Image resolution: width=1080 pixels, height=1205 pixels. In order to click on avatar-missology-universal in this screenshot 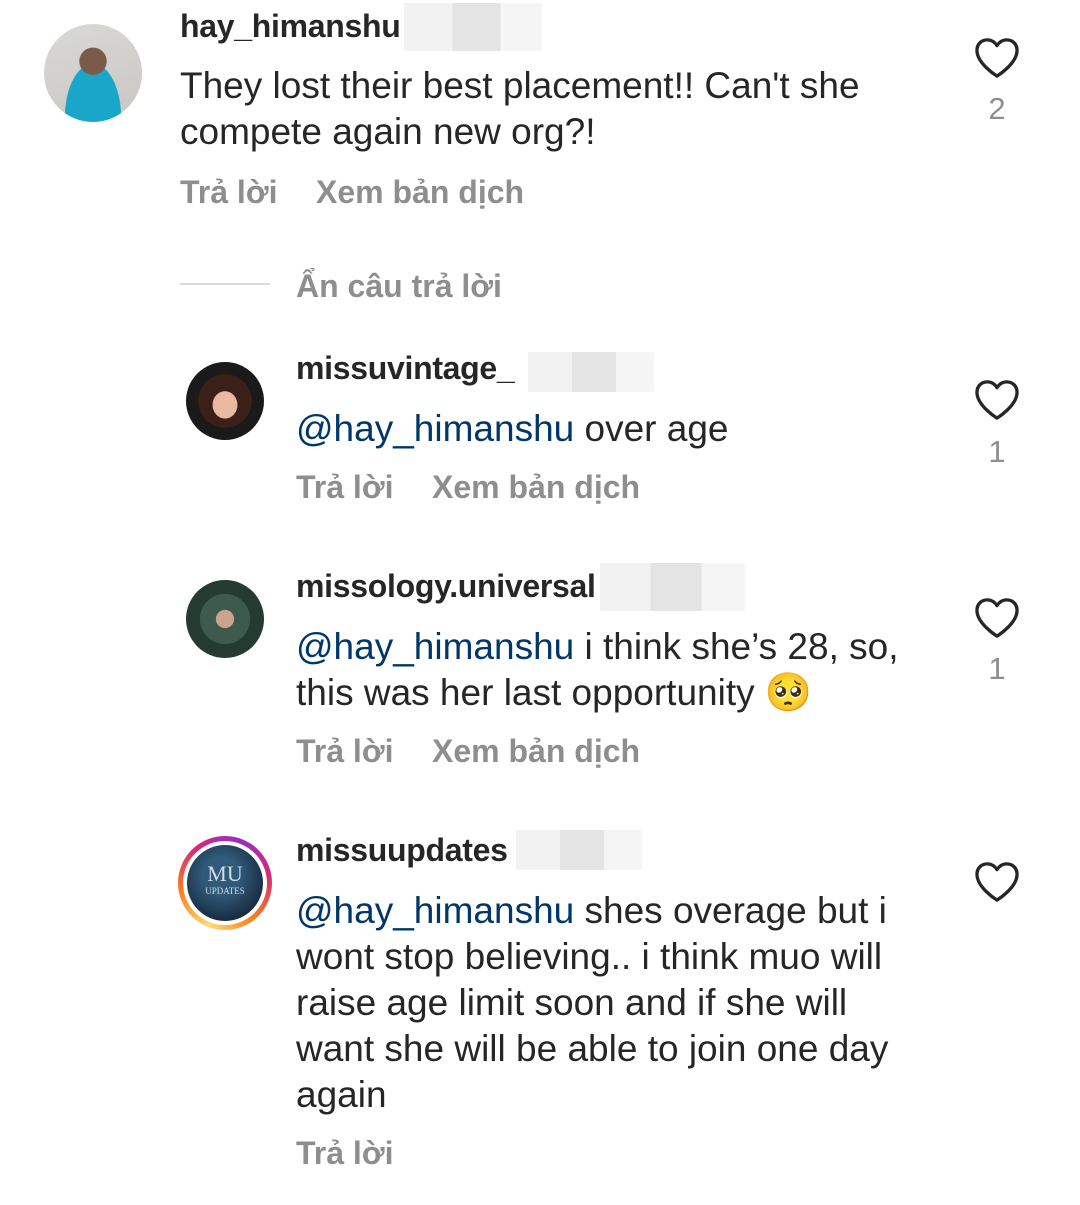, I will do `click(225, 619)`.